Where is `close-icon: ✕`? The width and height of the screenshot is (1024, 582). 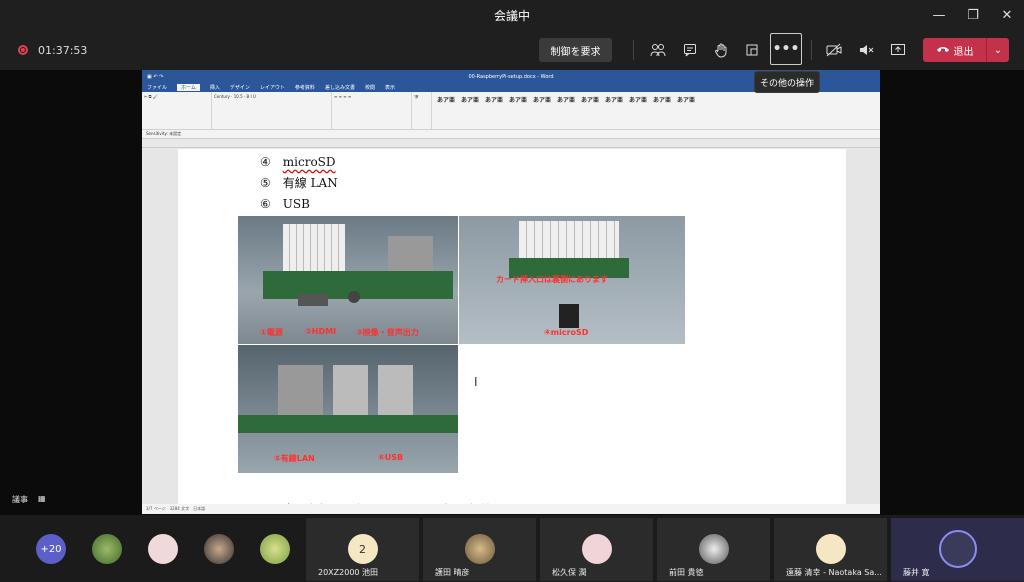
close-icon: ✕ is located at coordinates (1007, 15).